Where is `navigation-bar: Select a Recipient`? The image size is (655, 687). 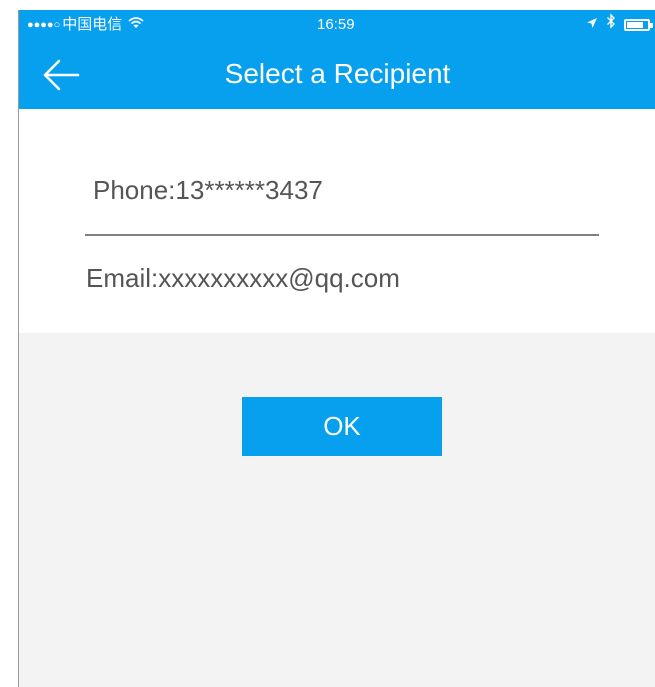
navigation-bar: Select a Recipient is located at coordinates (337, 75).